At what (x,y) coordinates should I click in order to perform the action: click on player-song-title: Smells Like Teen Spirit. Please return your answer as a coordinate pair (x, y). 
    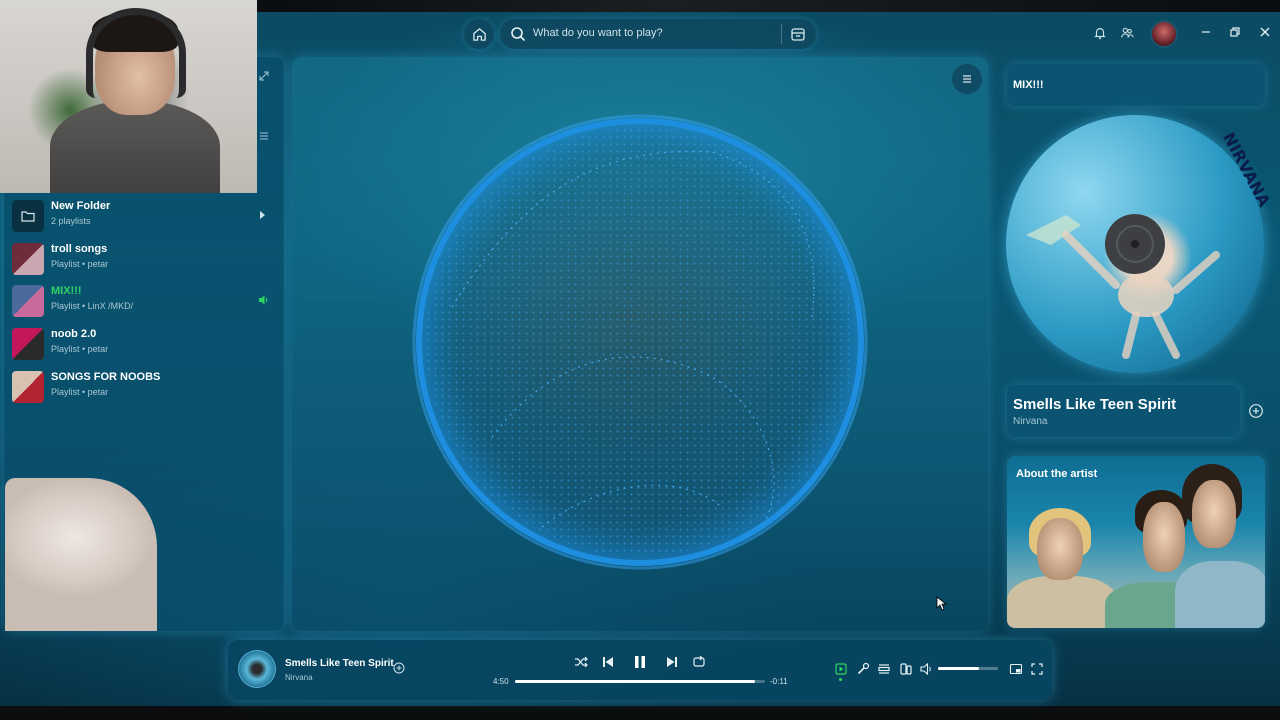
    Looking at the image, I should click on (339, 663).